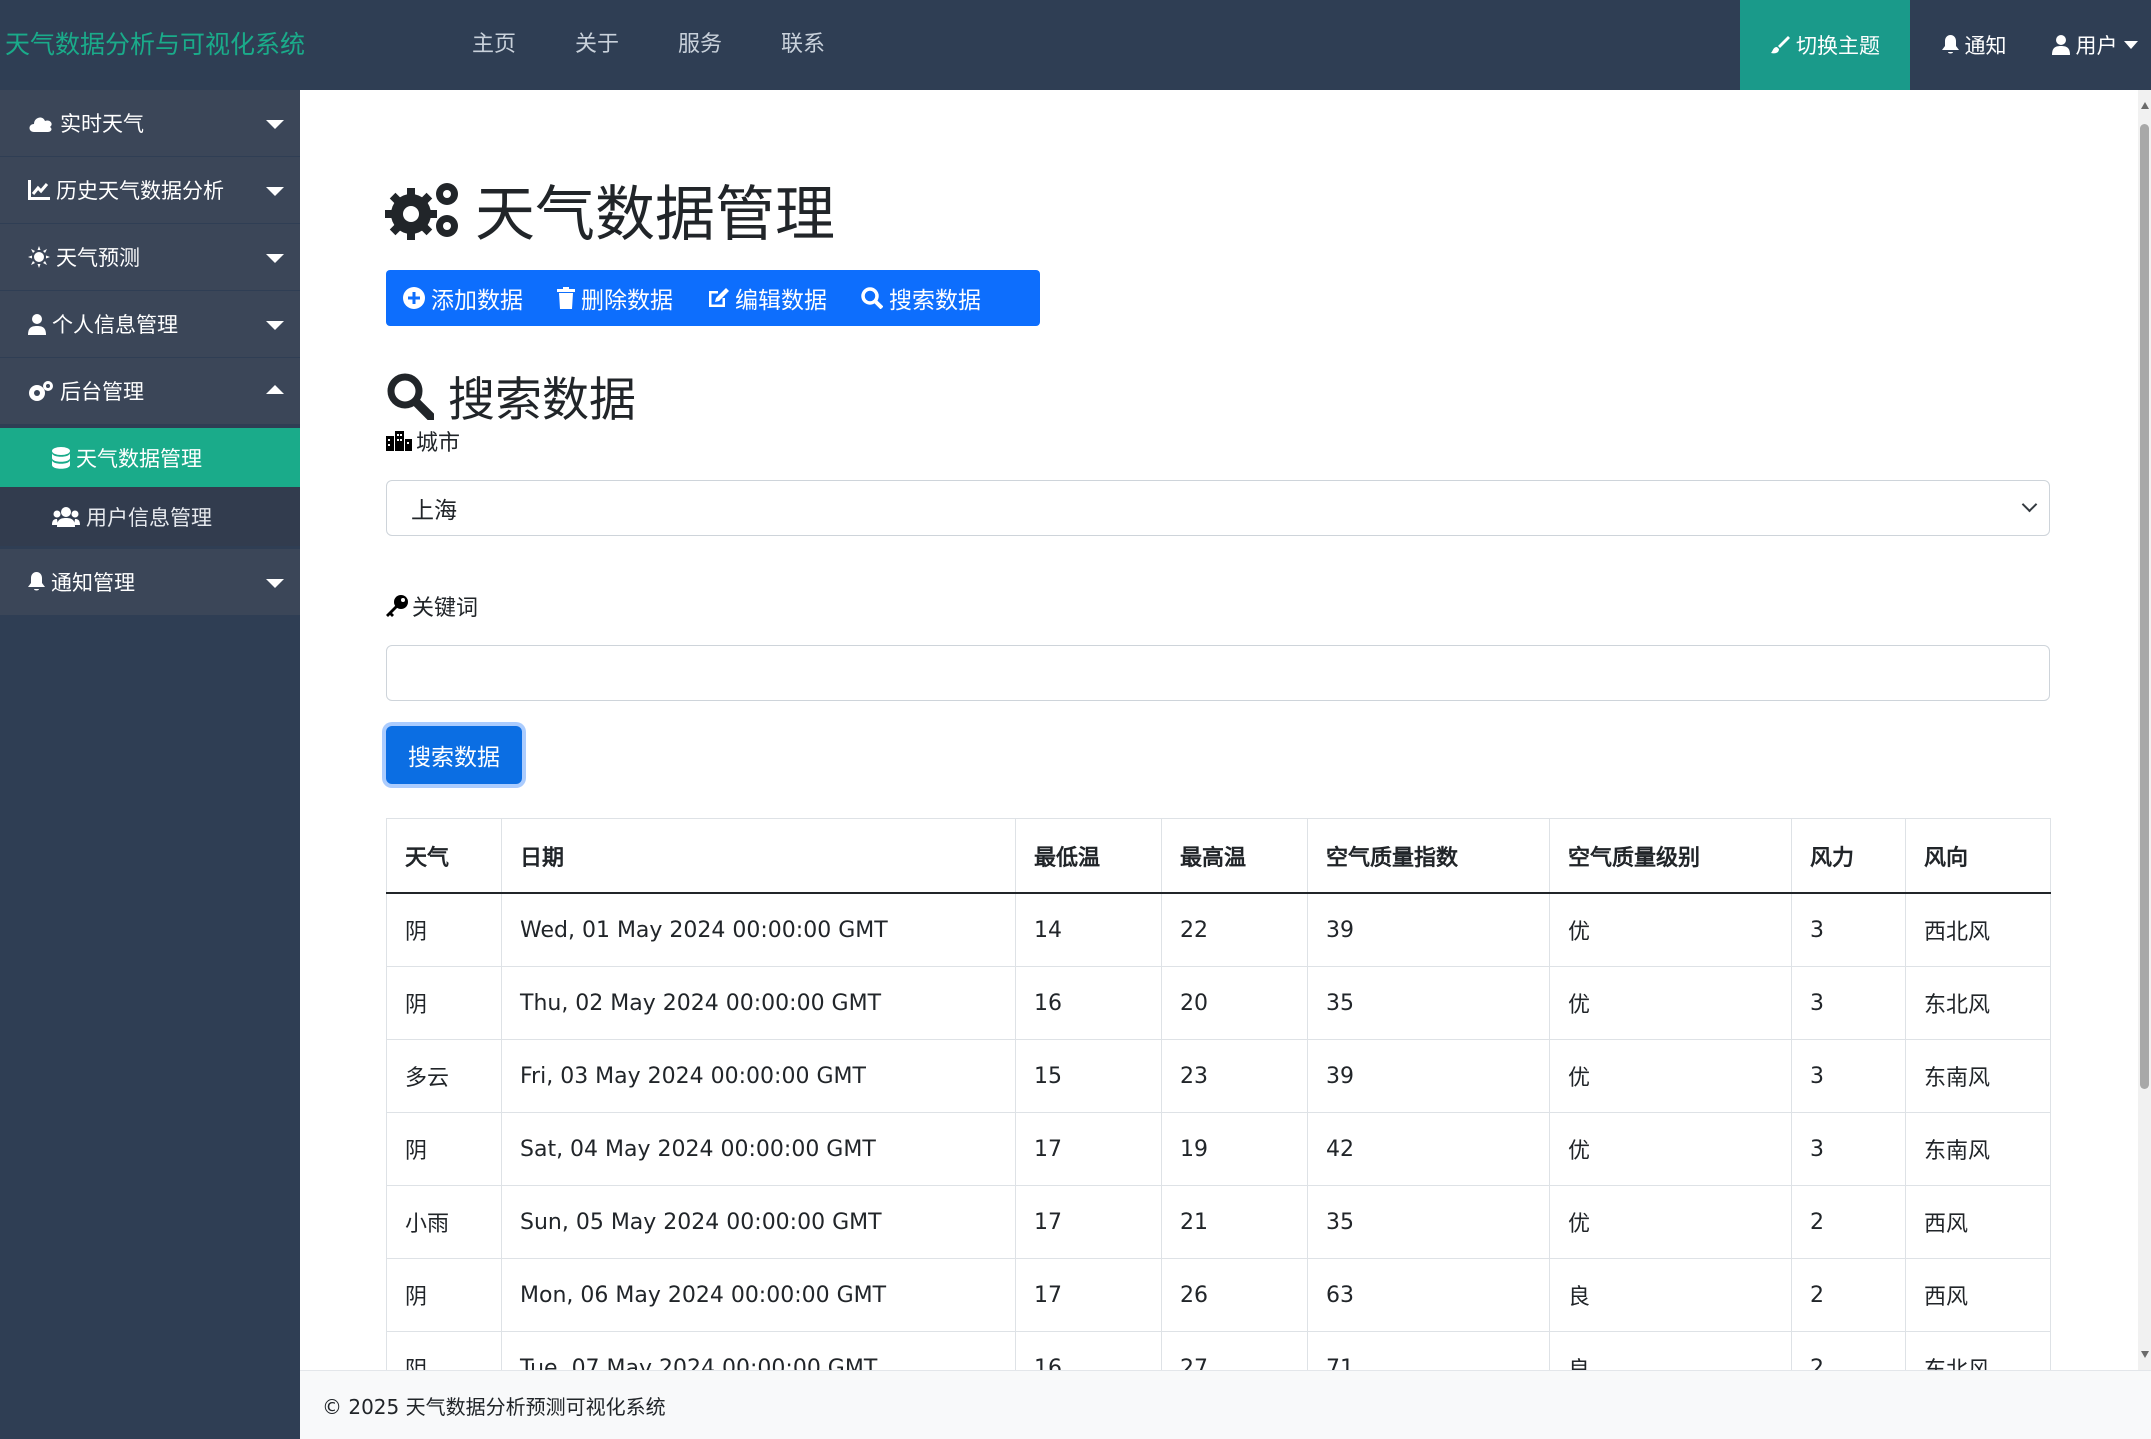 This screenshot has width=2151, height=1439. I want to click on top-navbar: 天气数据分析与可视化系统 主页 关于 服务 联系 切换主题 通知 用户, so click(1075, 45).